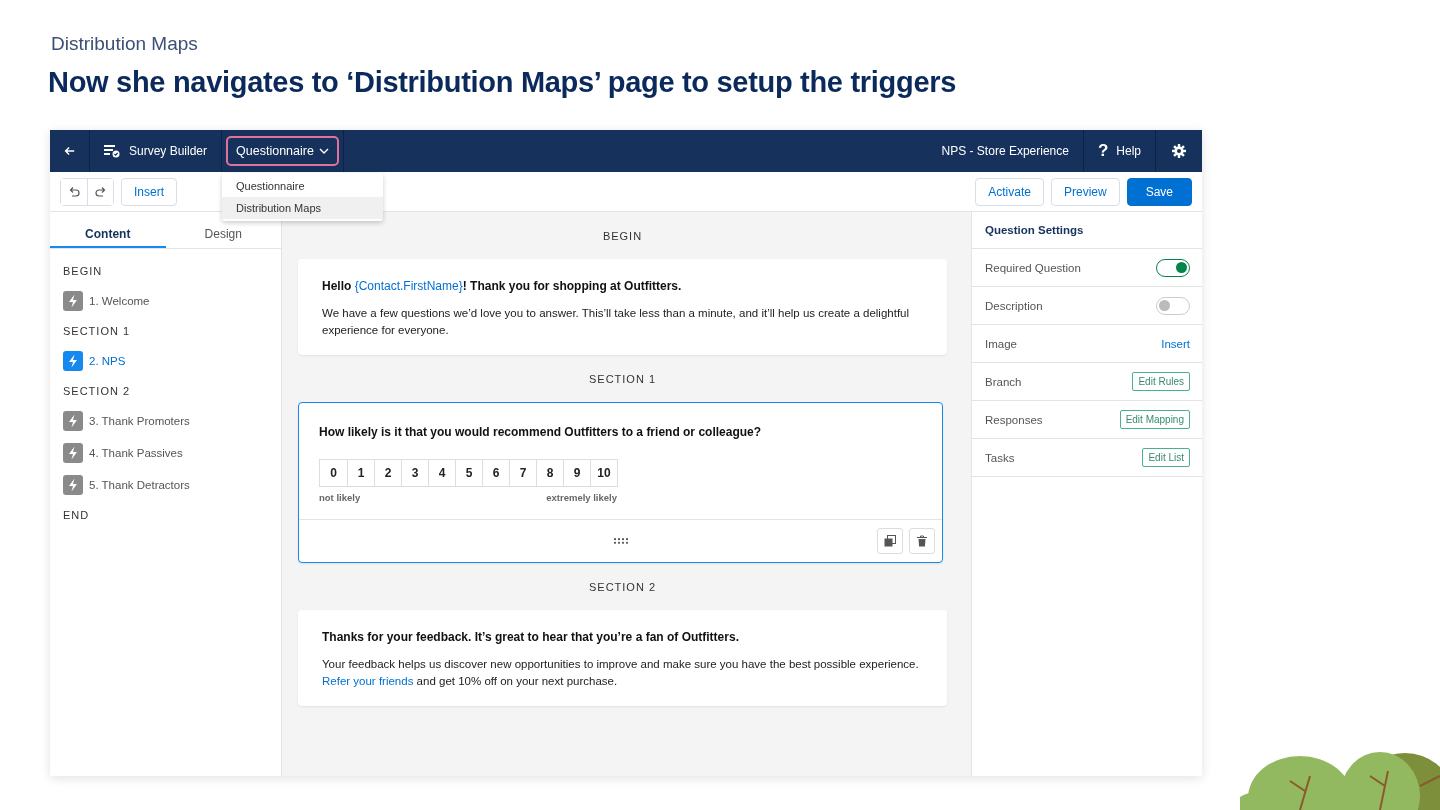 The image size is (1440, 810). I want to click on outline-heading: SECTION 1, so click(97, 331).